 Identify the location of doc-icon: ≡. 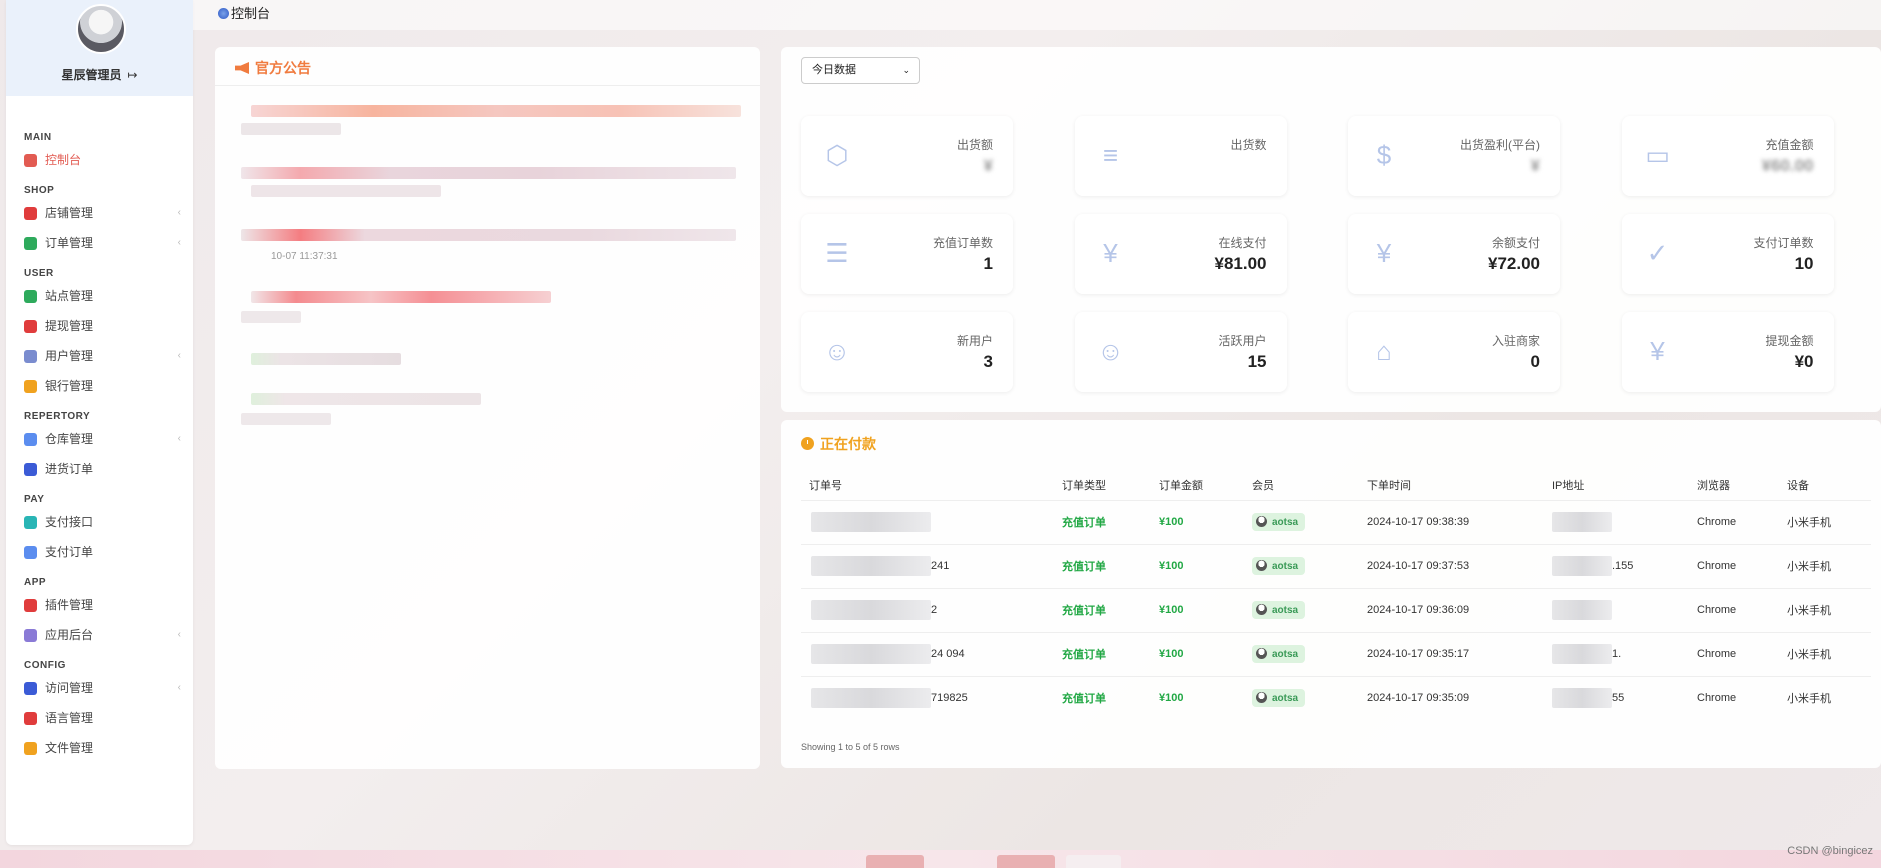
(1110, 155).